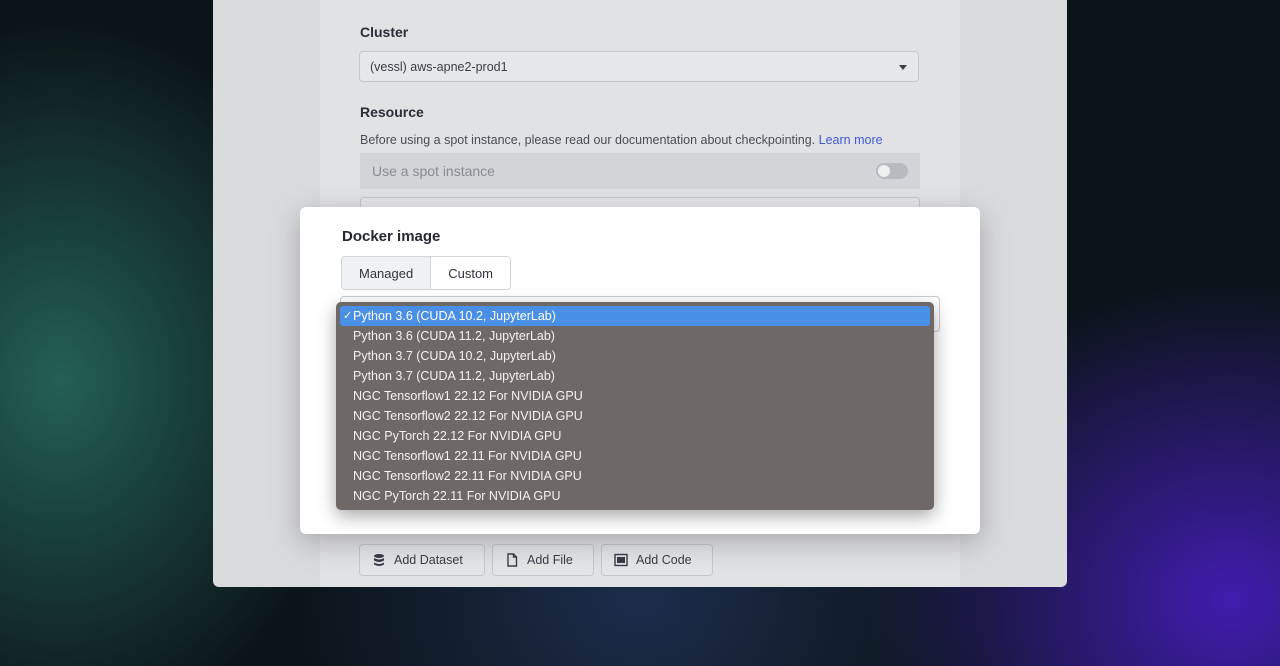 The width and height of the screenshot is (1280, 666). Describe the element at coordinates (635, 496) in the screenshot. I see `dropdown-option: NGC PyTorch 22.11 For NVIDIA GPU` at that location.